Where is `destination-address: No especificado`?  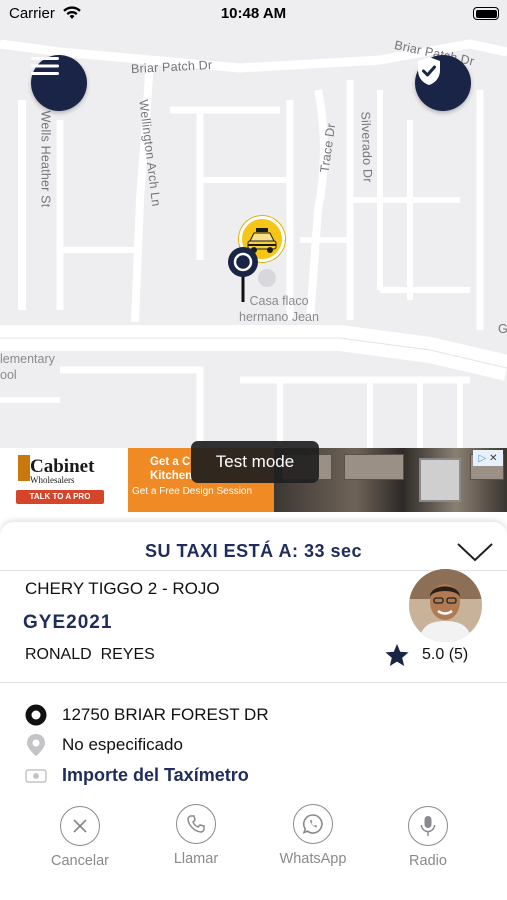 destination-address: No especificado is located at coordinates (122, 744).